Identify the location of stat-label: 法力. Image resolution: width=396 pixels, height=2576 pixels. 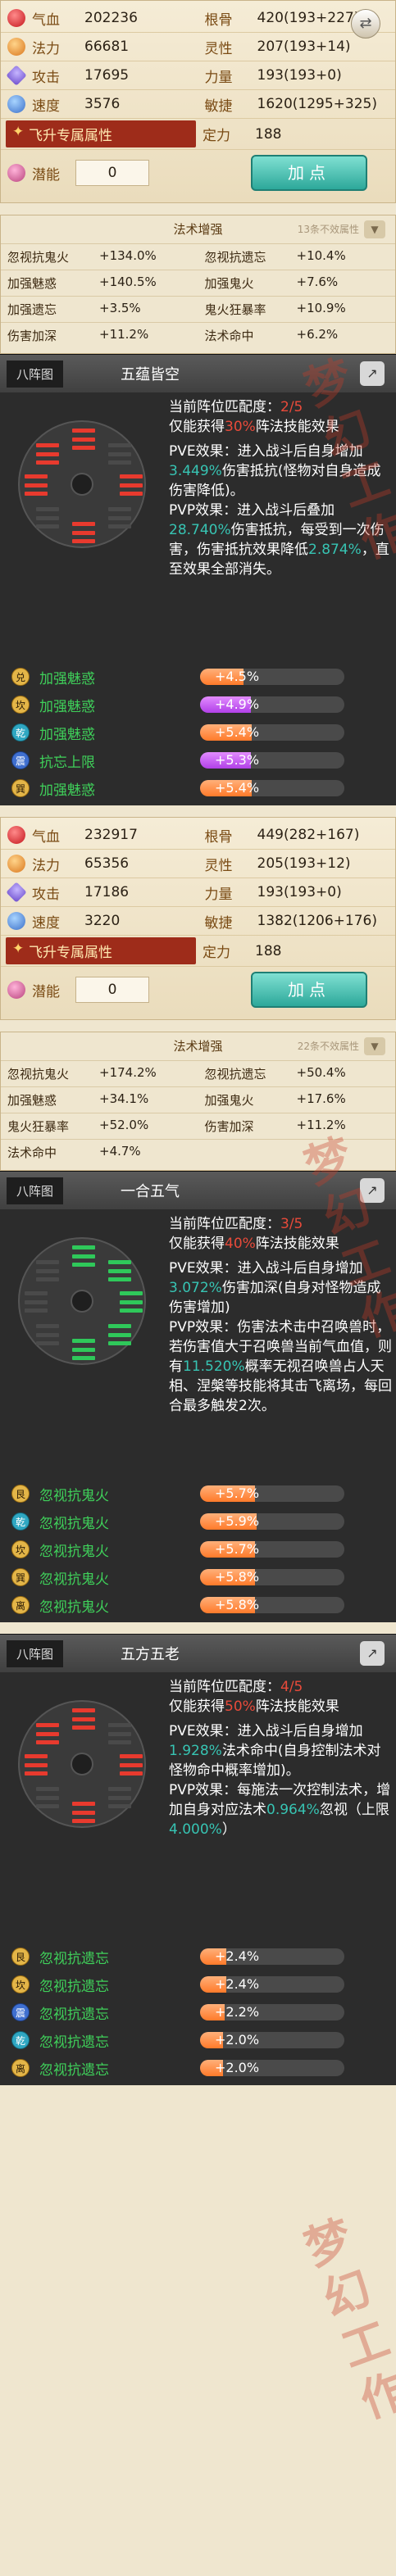
(46, 865).